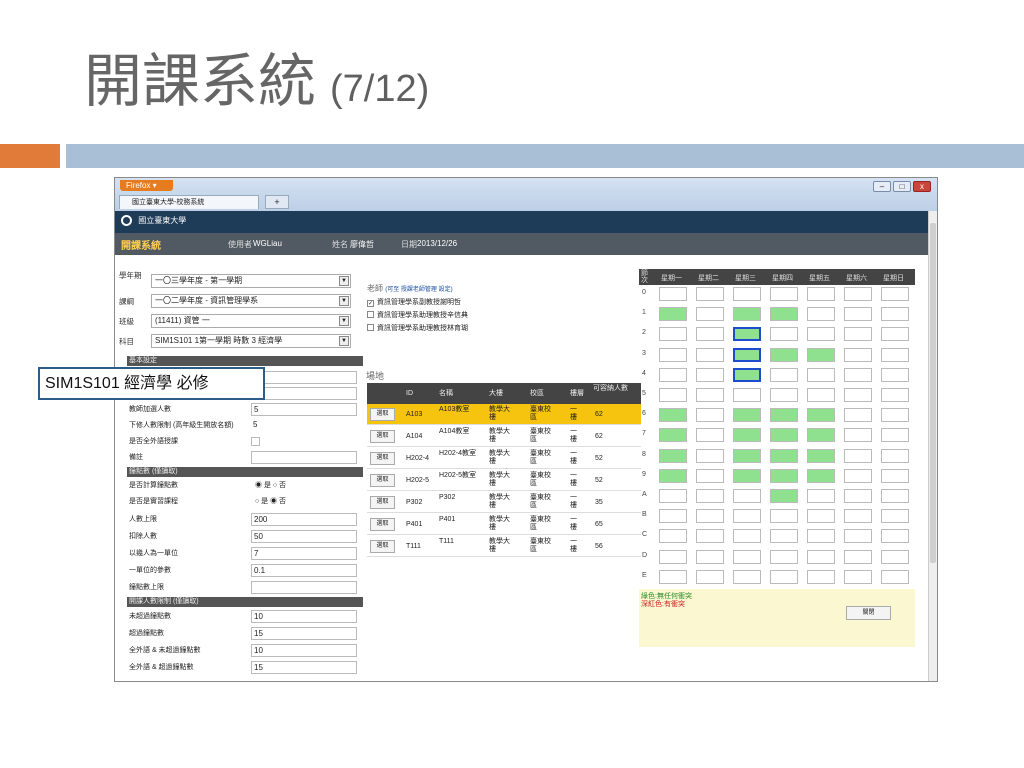 The height and width of the screenshot is (768, 1024). What do you see at coordinates (304, 616) in the screenshot?
I see `limit-field: 10` at bounding box center [304, 616].